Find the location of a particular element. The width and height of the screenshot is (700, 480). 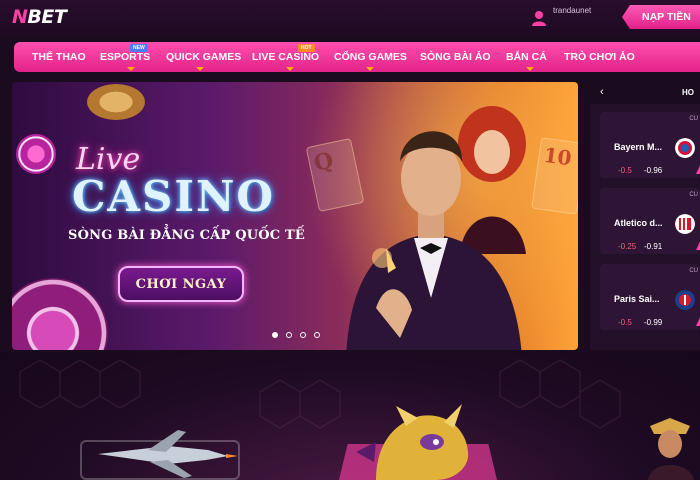

play-now-button: CHƠI NGAY is located at coordinates (181, 284).